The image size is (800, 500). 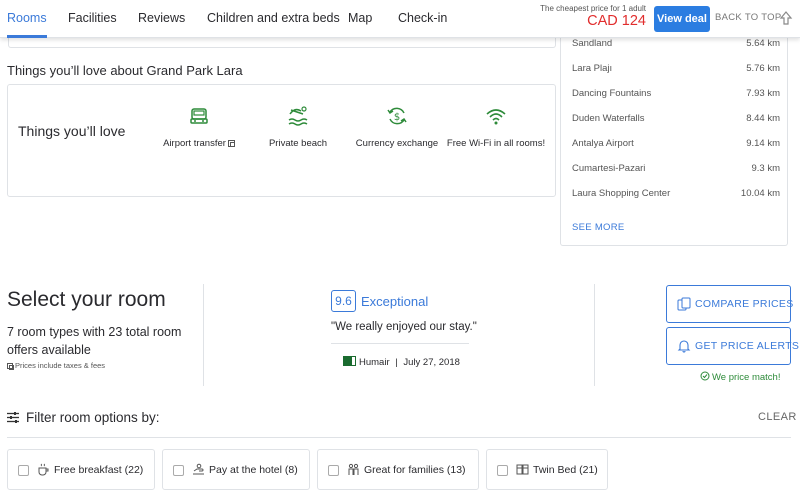 I want to click on amenity-airport-transfer: Airport transfer, so click(x=199, y=127).